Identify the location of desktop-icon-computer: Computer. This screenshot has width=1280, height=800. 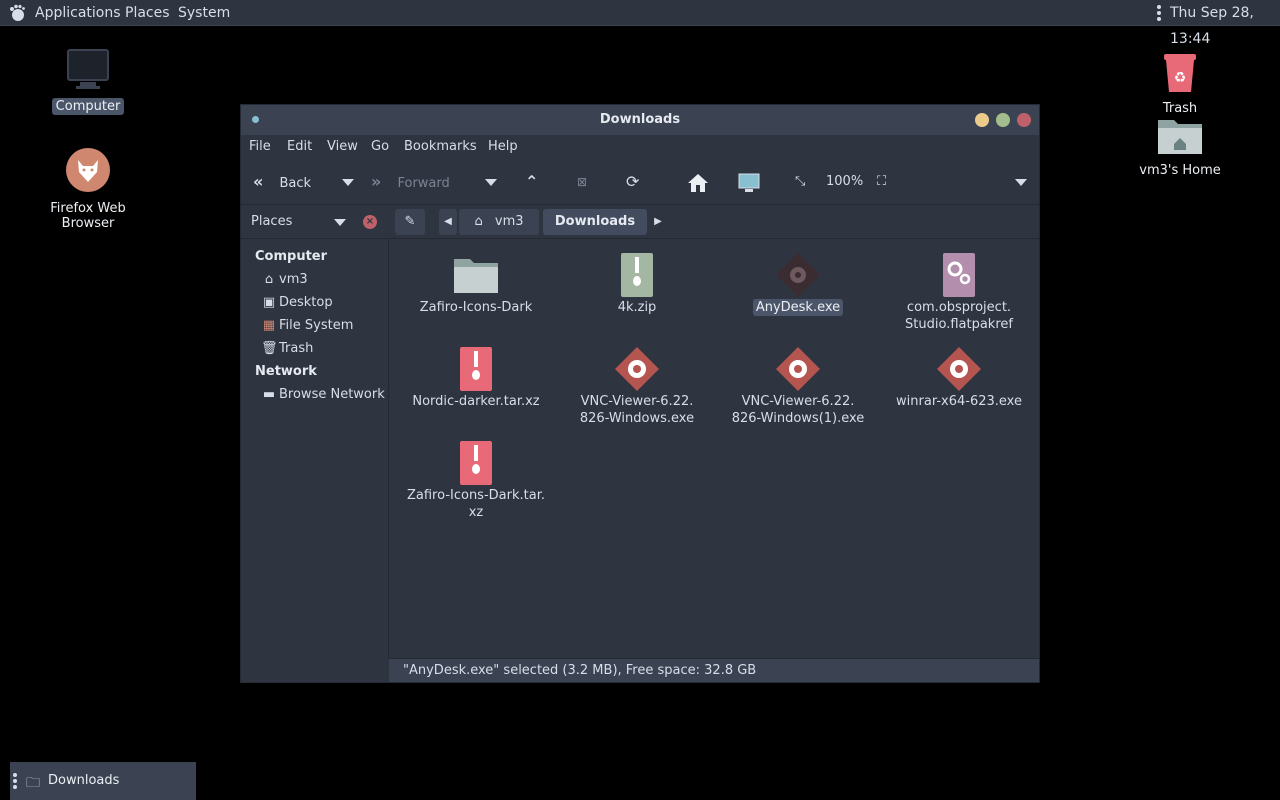
(88, 81).